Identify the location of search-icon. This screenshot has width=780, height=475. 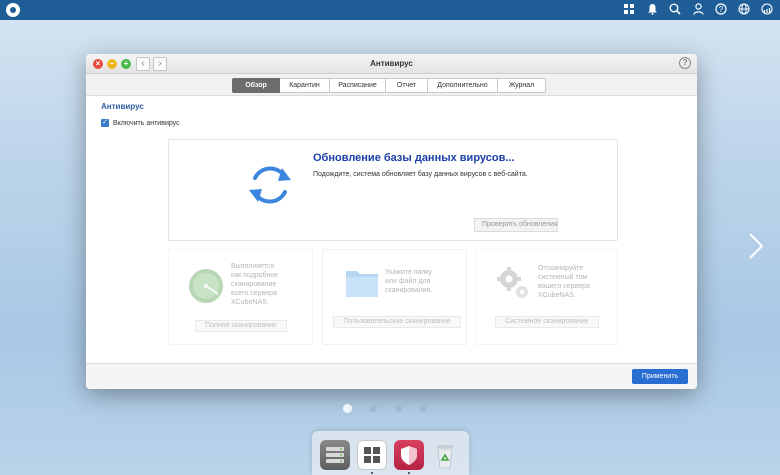
(675, 10).